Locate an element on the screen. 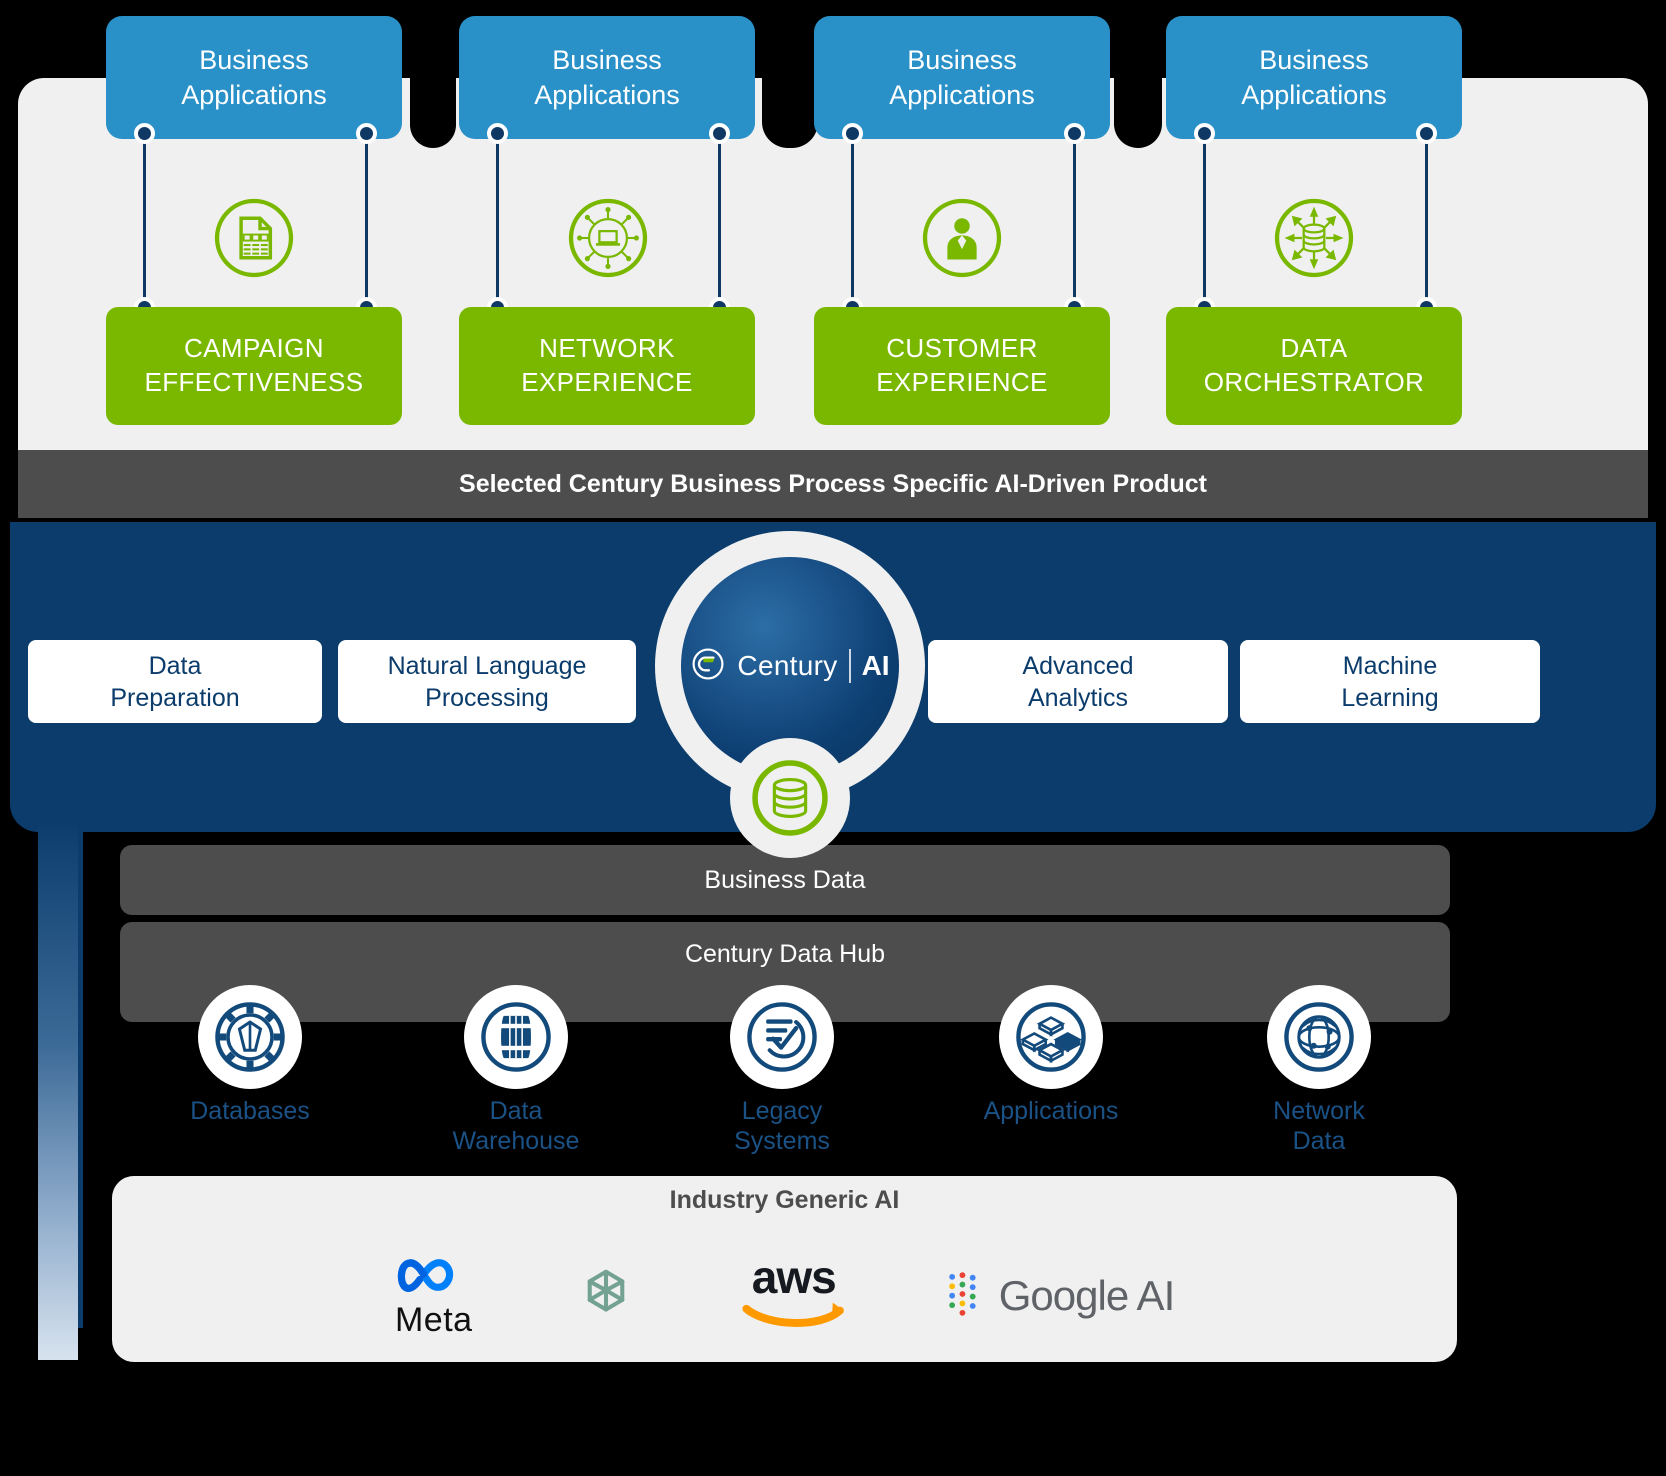 The image size is (1666, 1476). capability-label-analytics-line1: Advanced is located at coordinates (1078, 665).